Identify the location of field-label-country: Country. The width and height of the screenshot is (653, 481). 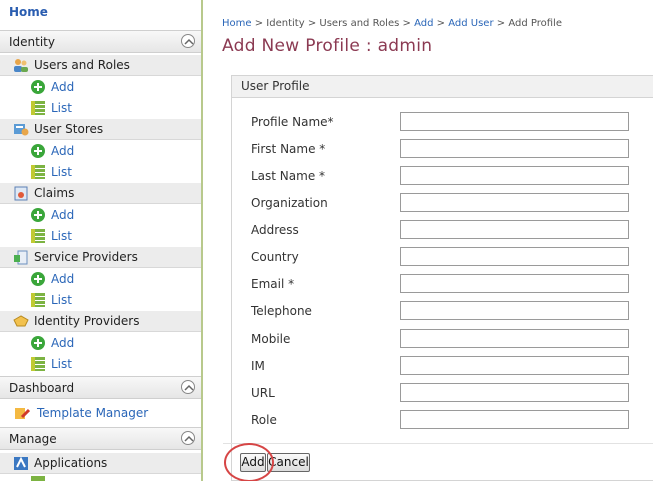
(275, 257).